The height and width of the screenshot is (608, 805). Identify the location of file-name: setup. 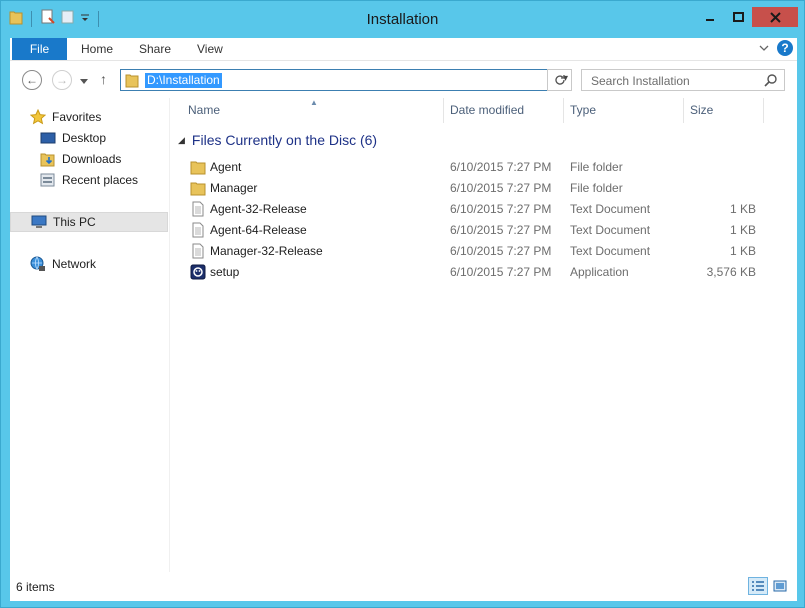
(225, 272).